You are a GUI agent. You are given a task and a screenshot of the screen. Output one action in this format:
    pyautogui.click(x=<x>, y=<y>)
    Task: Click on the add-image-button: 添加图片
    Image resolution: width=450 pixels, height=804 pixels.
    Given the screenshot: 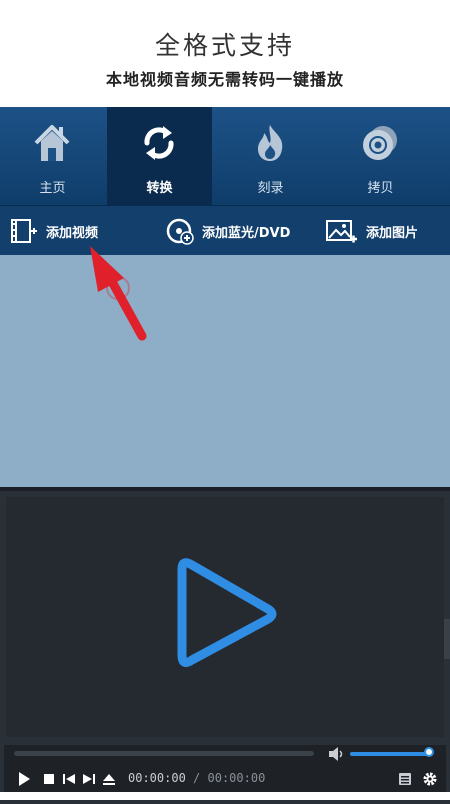 What is the action you would take?
    pyautogui.click(x=372, y=231)
    